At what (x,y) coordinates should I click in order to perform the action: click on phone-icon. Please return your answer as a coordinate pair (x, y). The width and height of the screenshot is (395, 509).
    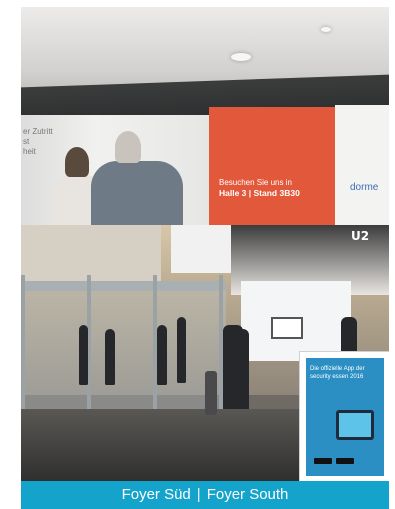
    Looking at the image, I should click on (355, 425).